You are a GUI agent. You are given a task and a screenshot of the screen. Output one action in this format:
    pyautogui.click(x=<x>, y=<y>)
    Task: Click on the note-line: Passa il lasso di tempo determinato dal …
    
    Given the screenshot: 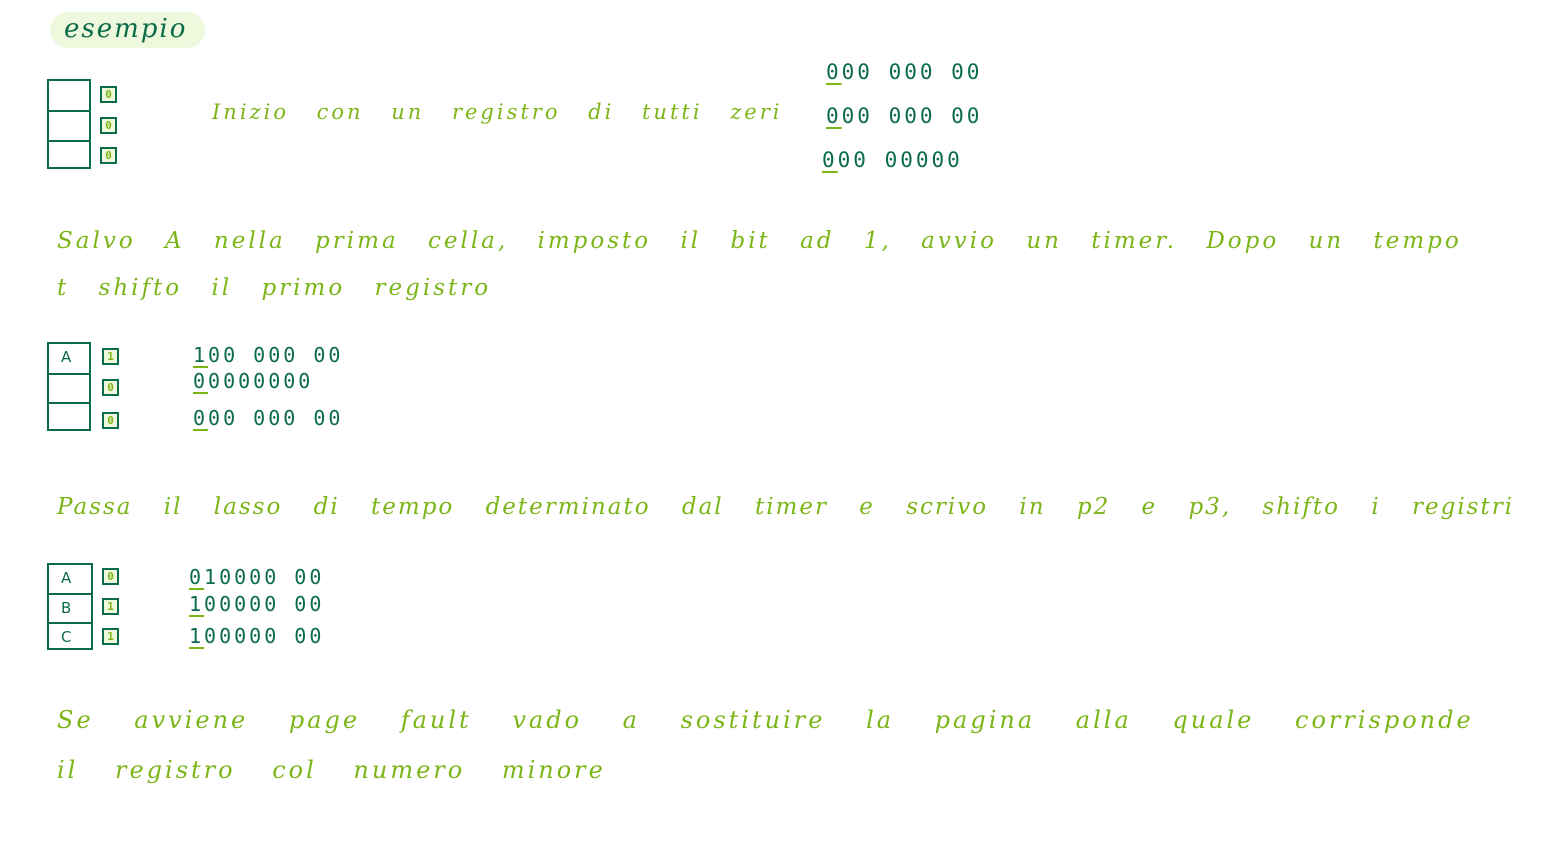 What is the action you would take?
    pyautogui.click(x=786, y=507)
    